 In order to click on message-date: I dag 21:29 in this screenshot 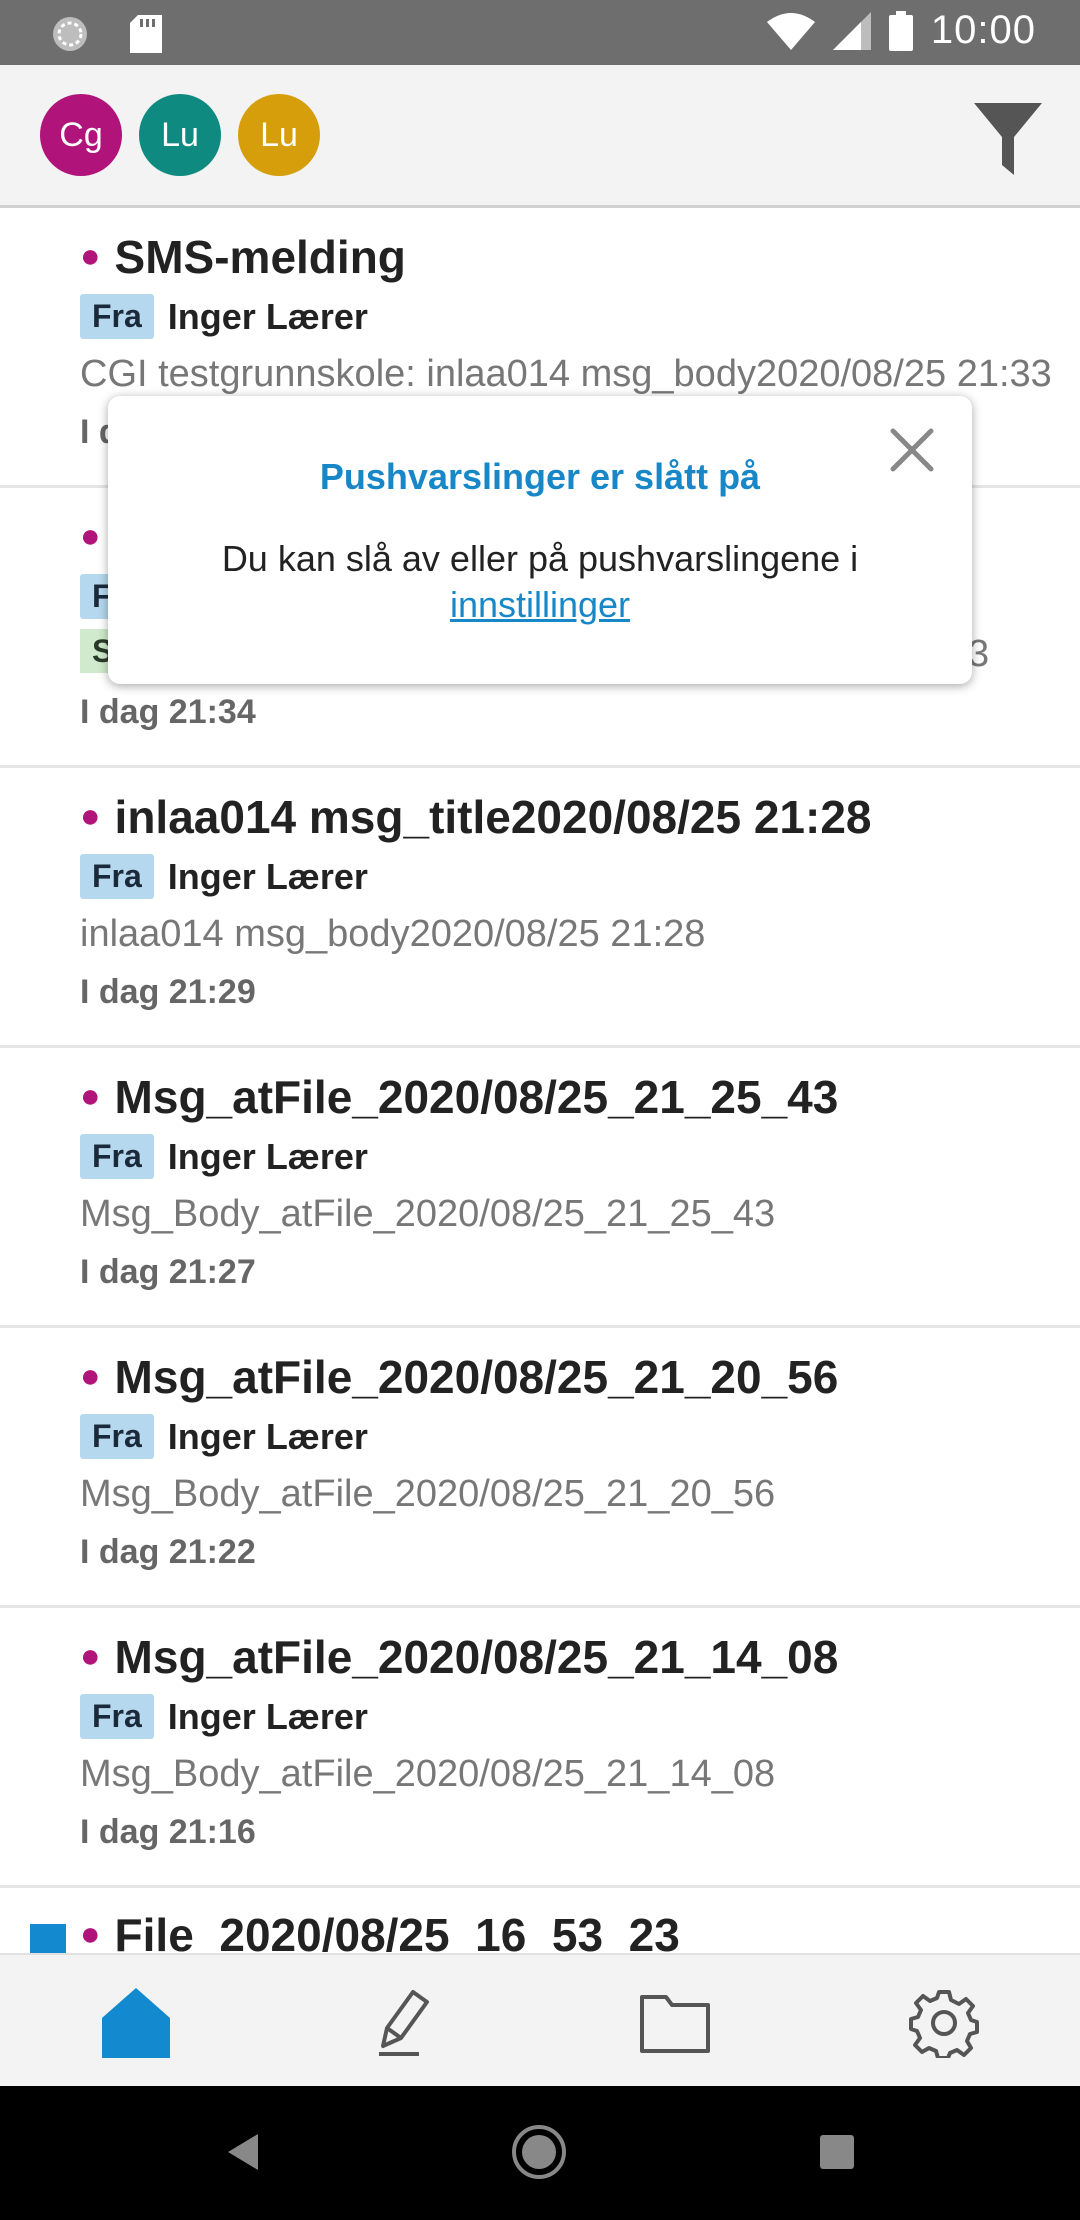, I will do `click(168, 992)`.